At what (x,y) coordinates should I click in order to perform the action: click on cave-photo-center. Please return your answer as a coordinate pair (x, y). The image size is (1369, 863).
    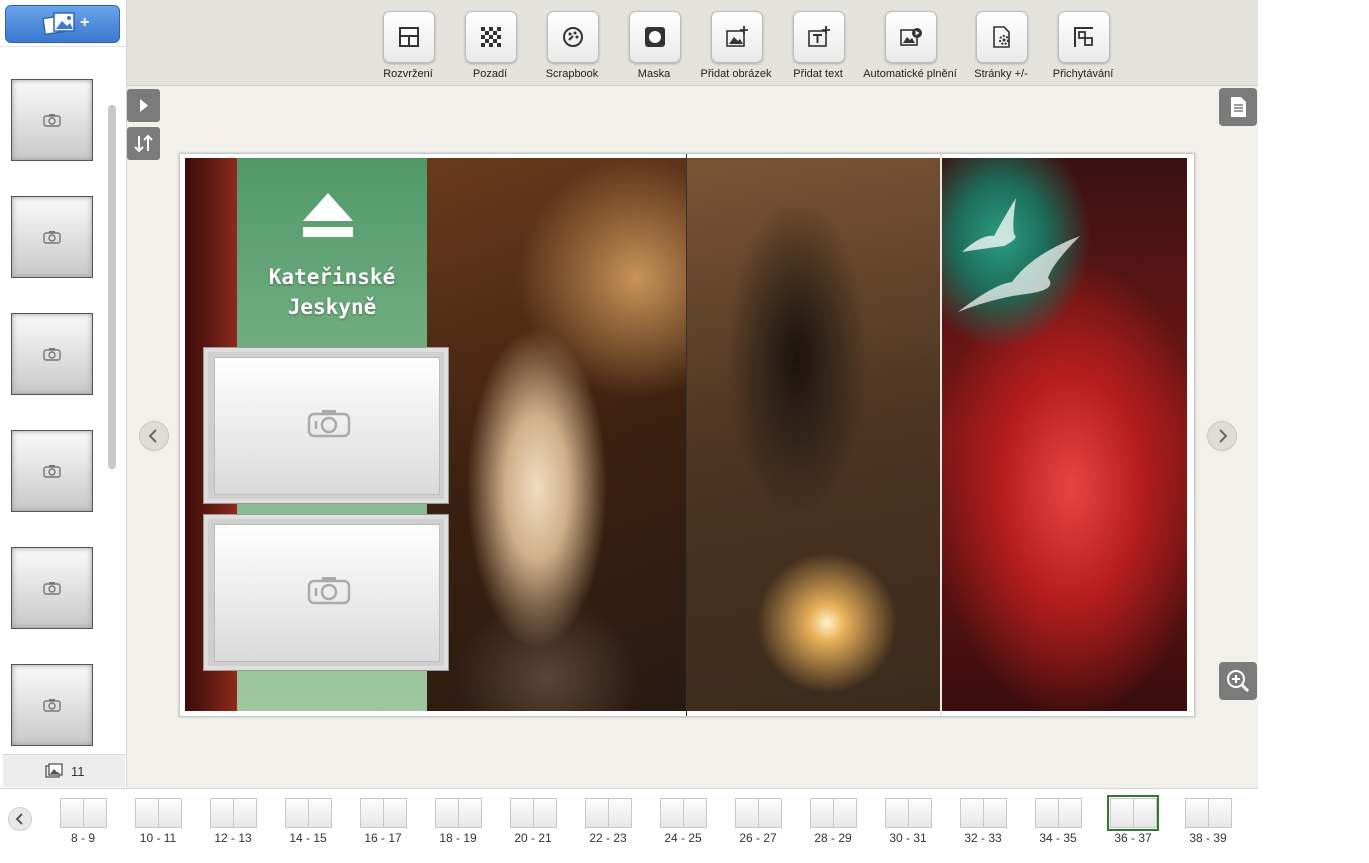
    Looking at the image, I should click on (814, 434).